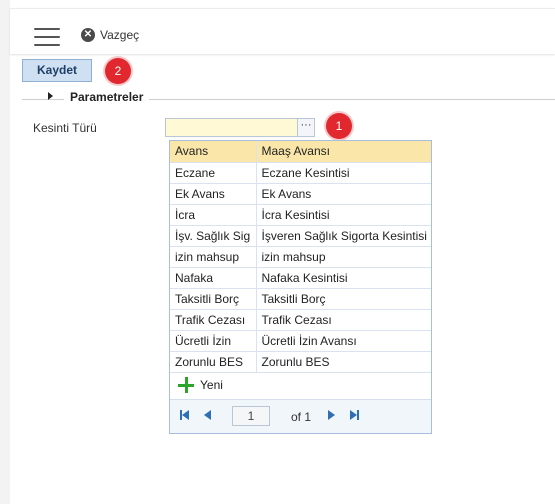  Describe the element at coordinates (343, 236) in the screenshot. I see `row-name-cell: İşveren Sağlık Sigorta Kesintisi` at that location.